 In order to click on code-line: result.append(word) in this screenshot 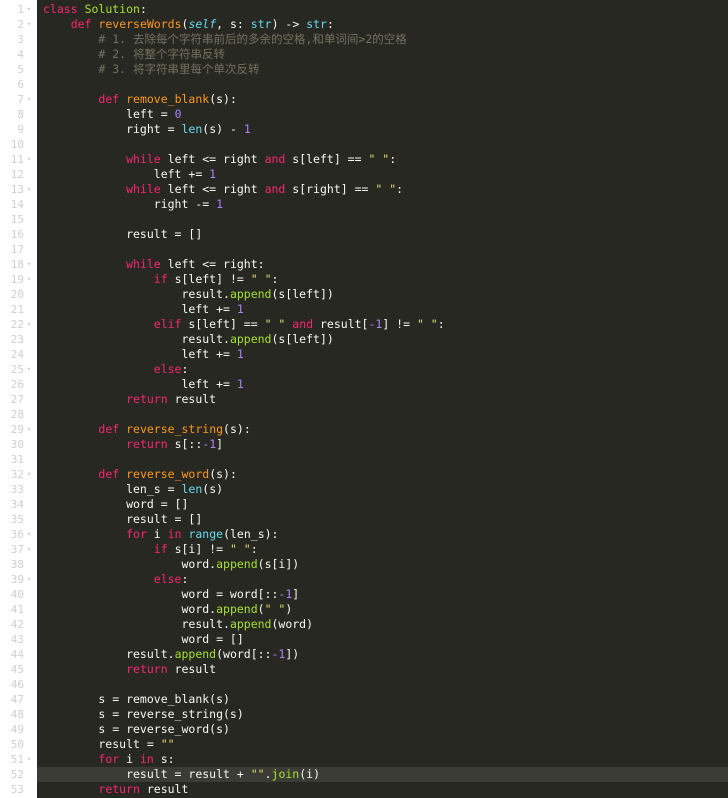, I will do `click(382, 624)`.